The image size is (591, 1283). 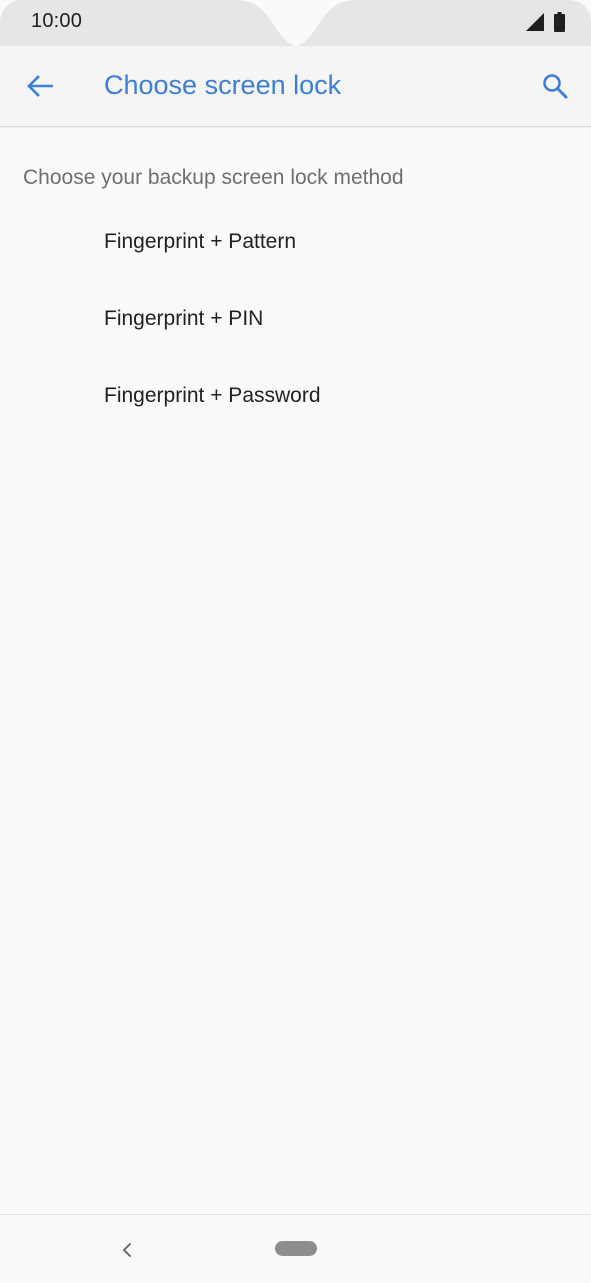 What do you see at coordinates (223, 85) in the screenshot?
I see `page-title: Choose screen lock` at bounding box center [223, 85].